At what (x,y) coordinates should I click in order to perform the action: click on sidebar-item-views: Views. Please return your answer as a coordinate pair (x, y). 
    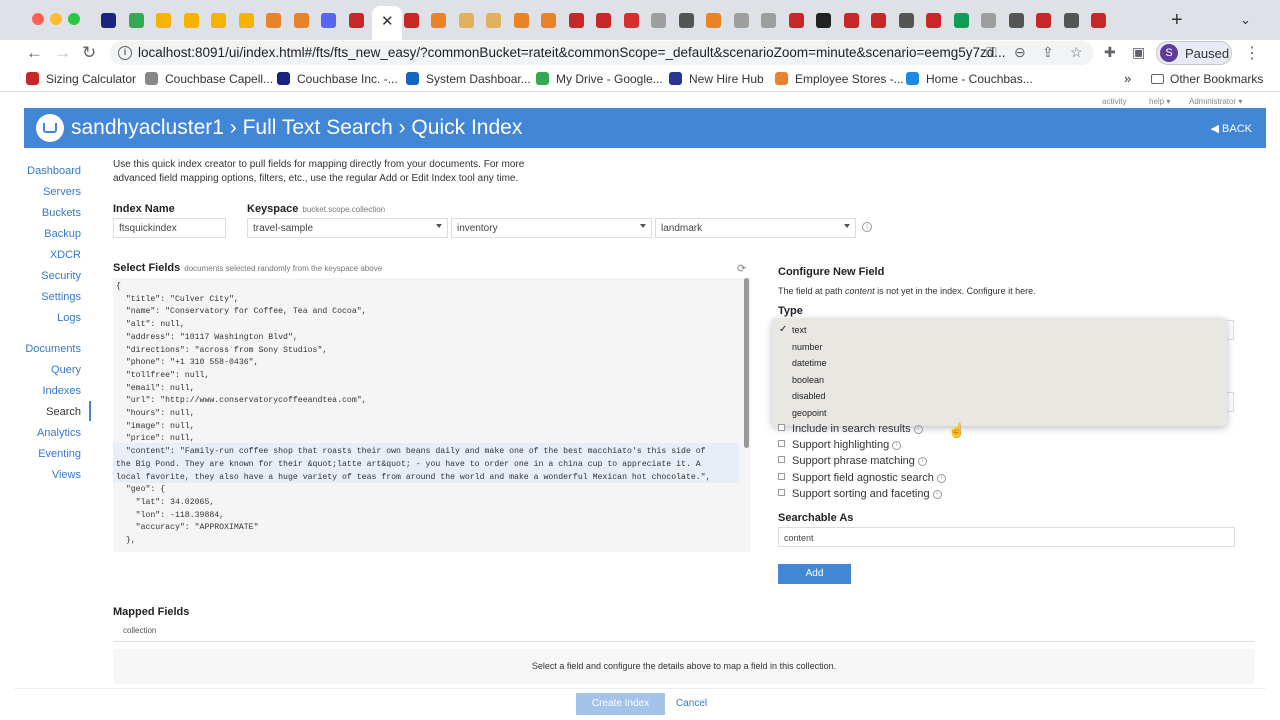
    Looking at the image, I should click on (66, 475).